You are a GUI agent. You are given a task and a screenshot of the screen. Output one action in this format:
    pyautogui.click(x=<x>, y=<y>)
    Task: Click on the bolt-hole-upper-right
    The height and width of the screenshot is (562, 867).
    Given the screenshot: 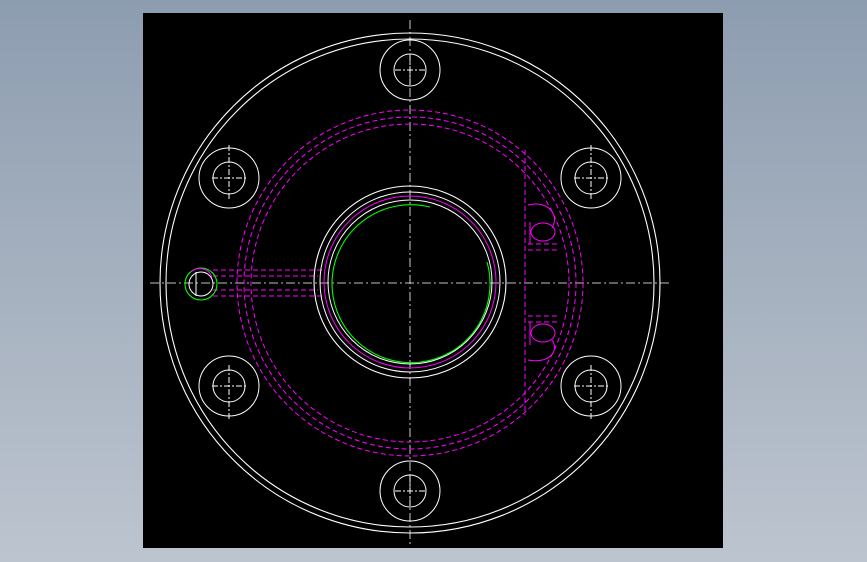 What is the action you would take?
    pyautogui.click(x=591, y=177)
    